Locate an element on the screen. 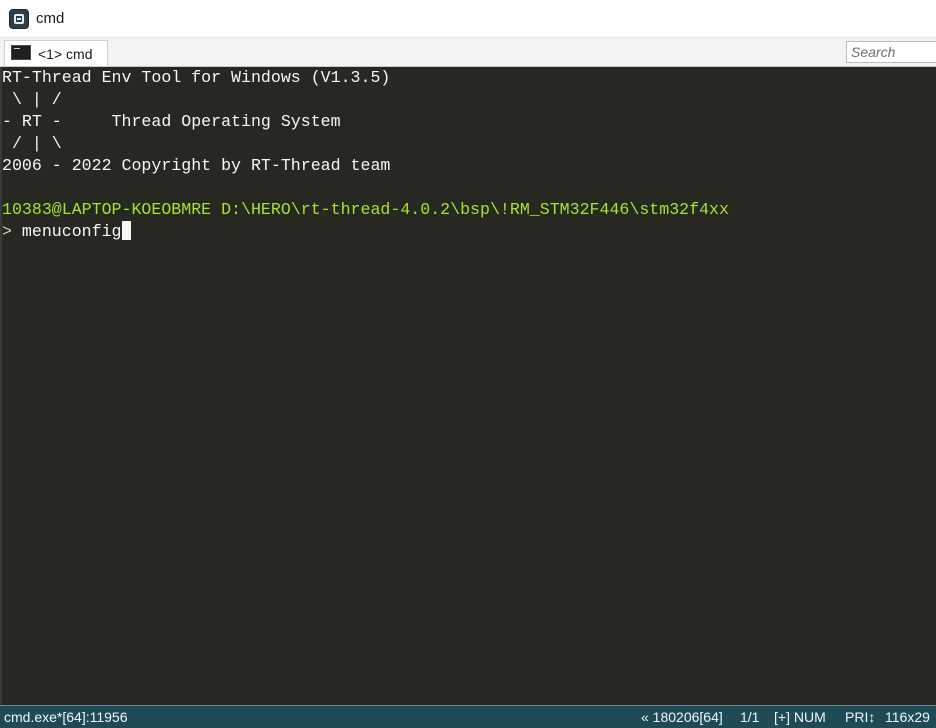 The image size is (936, 728). terminal-line: - RT - Thread Operating System is located at coordinates (171, 121).